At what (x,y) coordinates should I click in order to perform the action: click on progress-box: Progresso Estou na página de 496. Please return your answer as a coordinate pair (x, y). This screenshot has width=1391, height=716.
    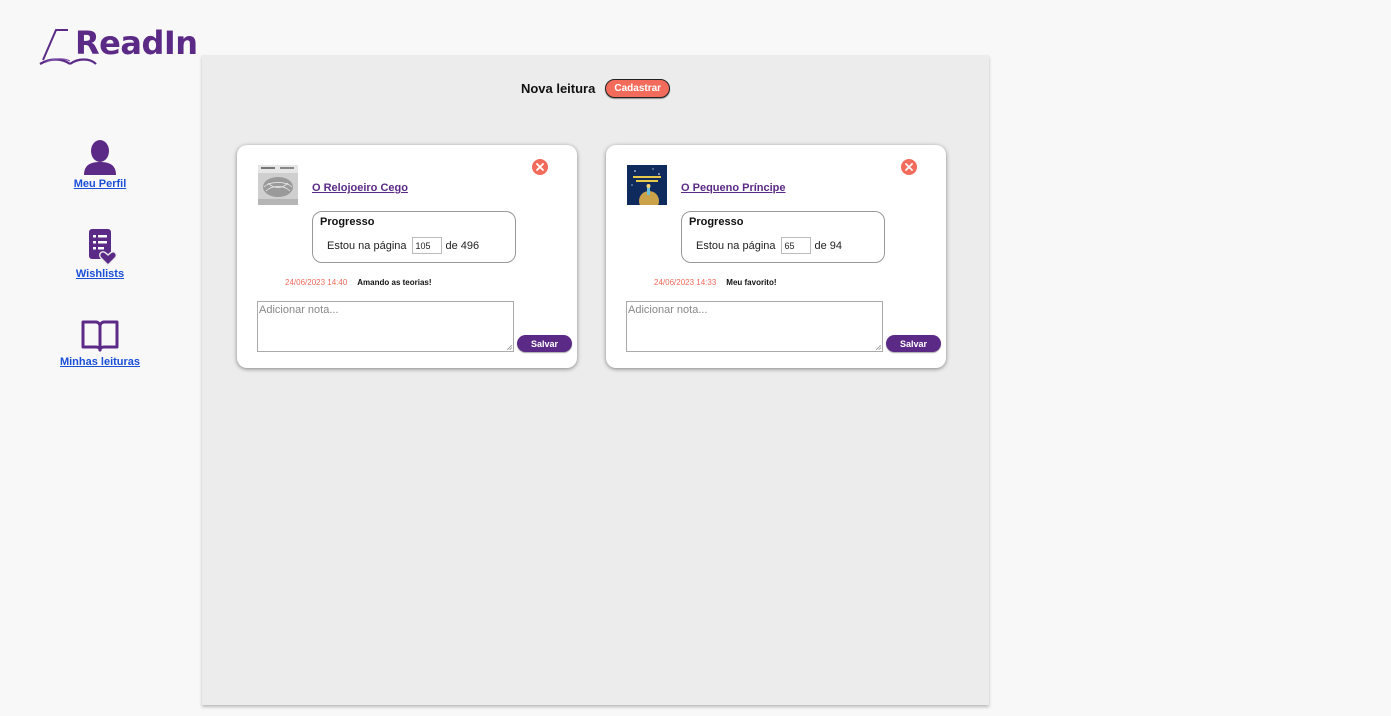
    Looking at the image, I should click on (414, 237).